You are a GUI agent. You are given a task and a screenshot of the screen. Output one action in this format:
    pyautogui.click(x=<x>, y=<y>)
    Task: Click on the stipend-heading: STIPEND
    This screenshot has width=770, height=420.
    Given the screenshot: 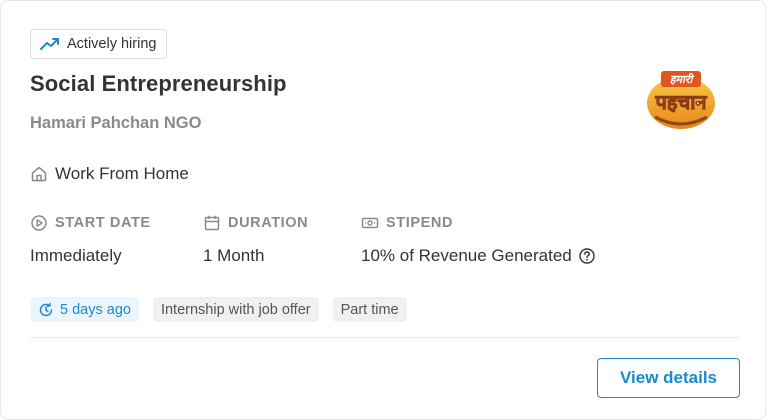 What is the action you would take?
    pyautogui.click(x=420, y=223)
    